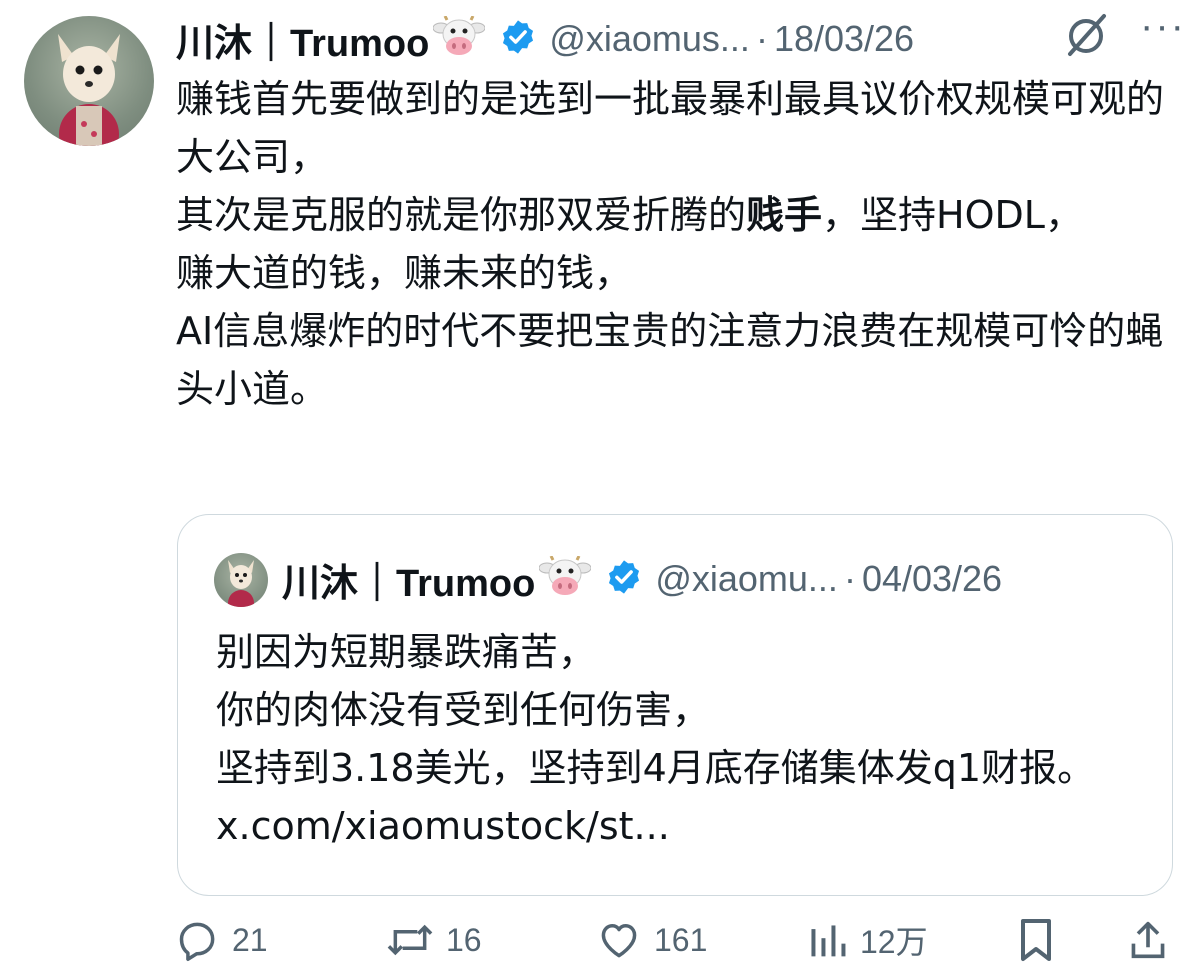 Image resolution: width=1200 pixels, height=969 pixels. I want to click on quote-author-name: 川沐｜Trumoo, so click(409, 583).